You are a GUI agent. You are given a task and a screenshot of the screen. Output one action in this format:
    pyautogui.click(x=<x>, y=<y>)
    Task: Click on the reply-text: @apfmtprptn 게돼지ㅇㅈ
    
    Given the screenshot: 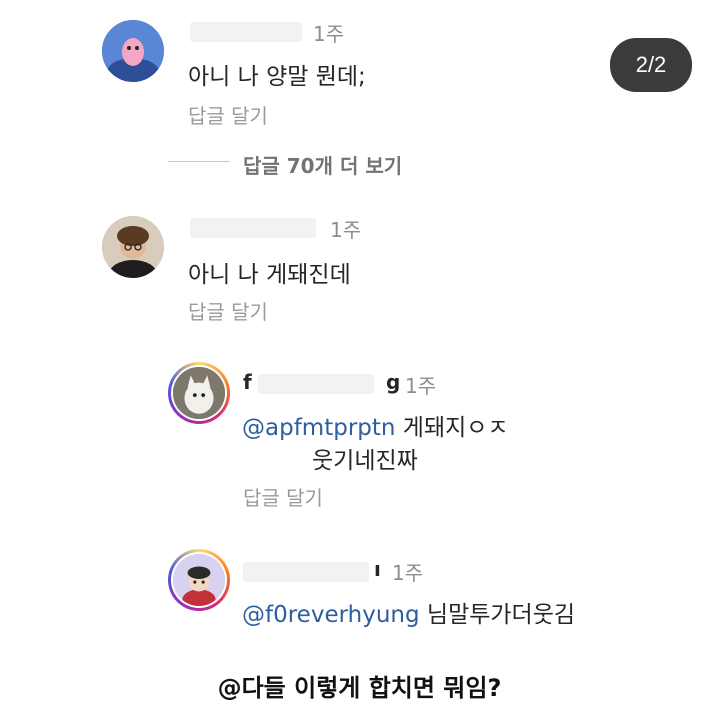 What is the action you would take?
    pyautogui.click(x=375, y=425)
    